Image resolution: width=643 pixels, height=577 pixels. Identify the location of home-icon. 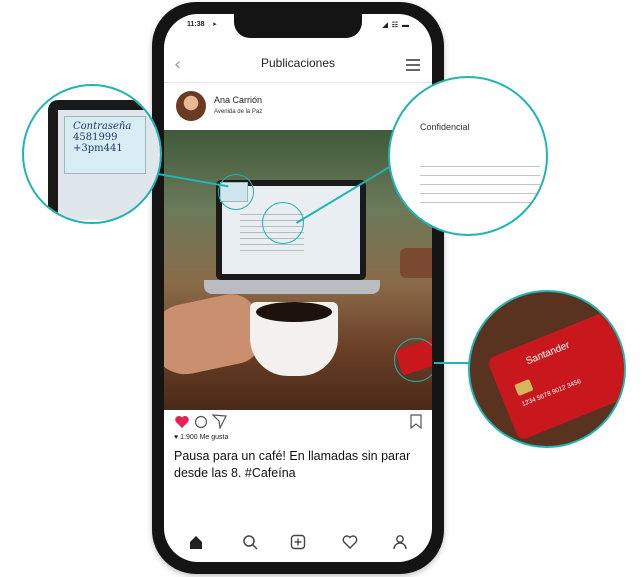
(196, 542).